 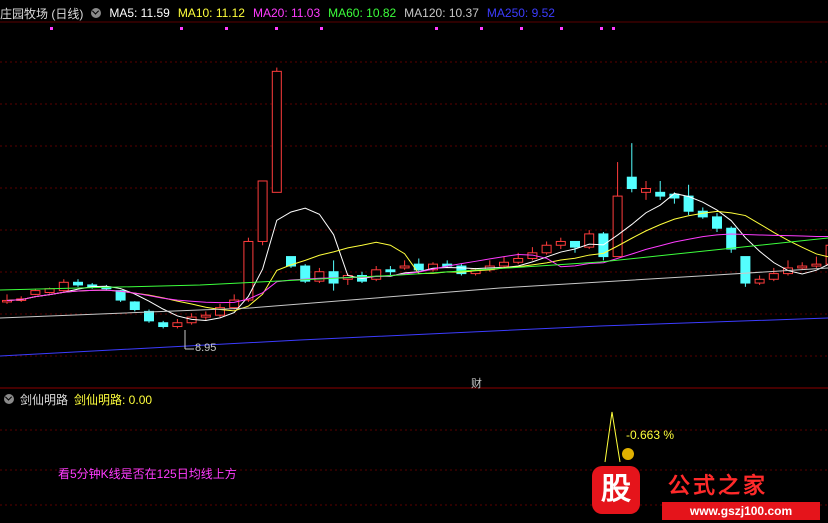 I want to click on indicator-spike, so click(x=612, y=437).